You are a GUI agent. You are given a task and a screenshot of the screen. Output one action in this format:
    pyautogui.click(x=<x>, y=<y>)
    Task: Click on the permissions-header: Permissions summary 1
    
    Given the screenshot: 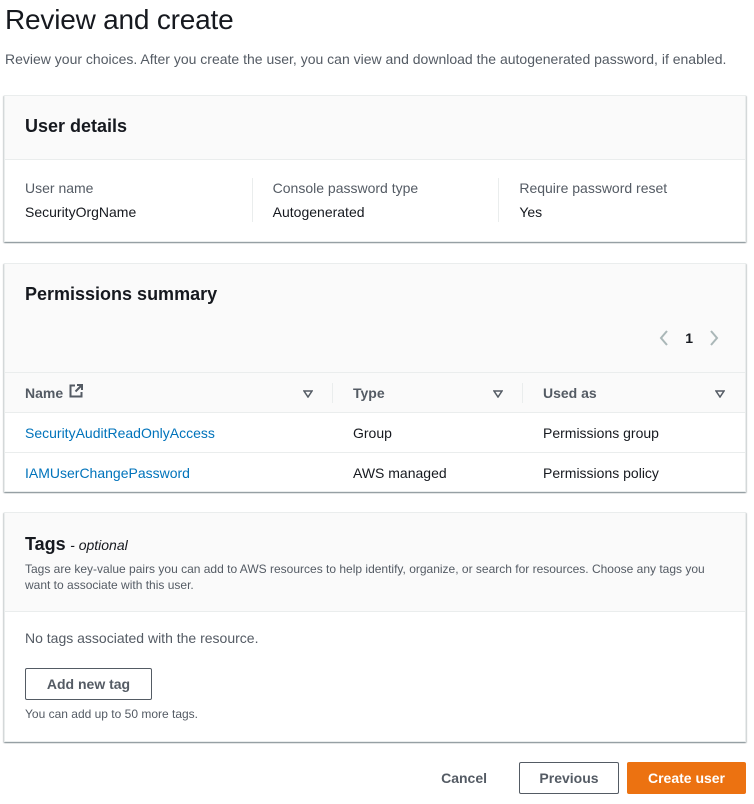 What is the action you would take?
    pyautogui.click(x=375, y=318)
    